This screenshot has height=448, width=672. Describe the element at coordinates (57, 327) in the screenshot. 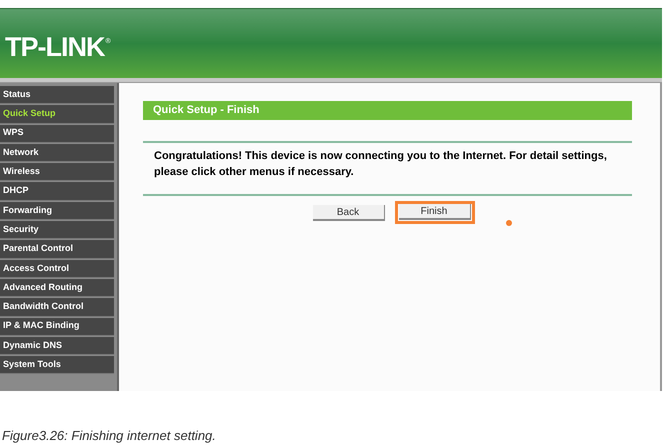

I see `nav-item: IP & MAC Binding` at that location.